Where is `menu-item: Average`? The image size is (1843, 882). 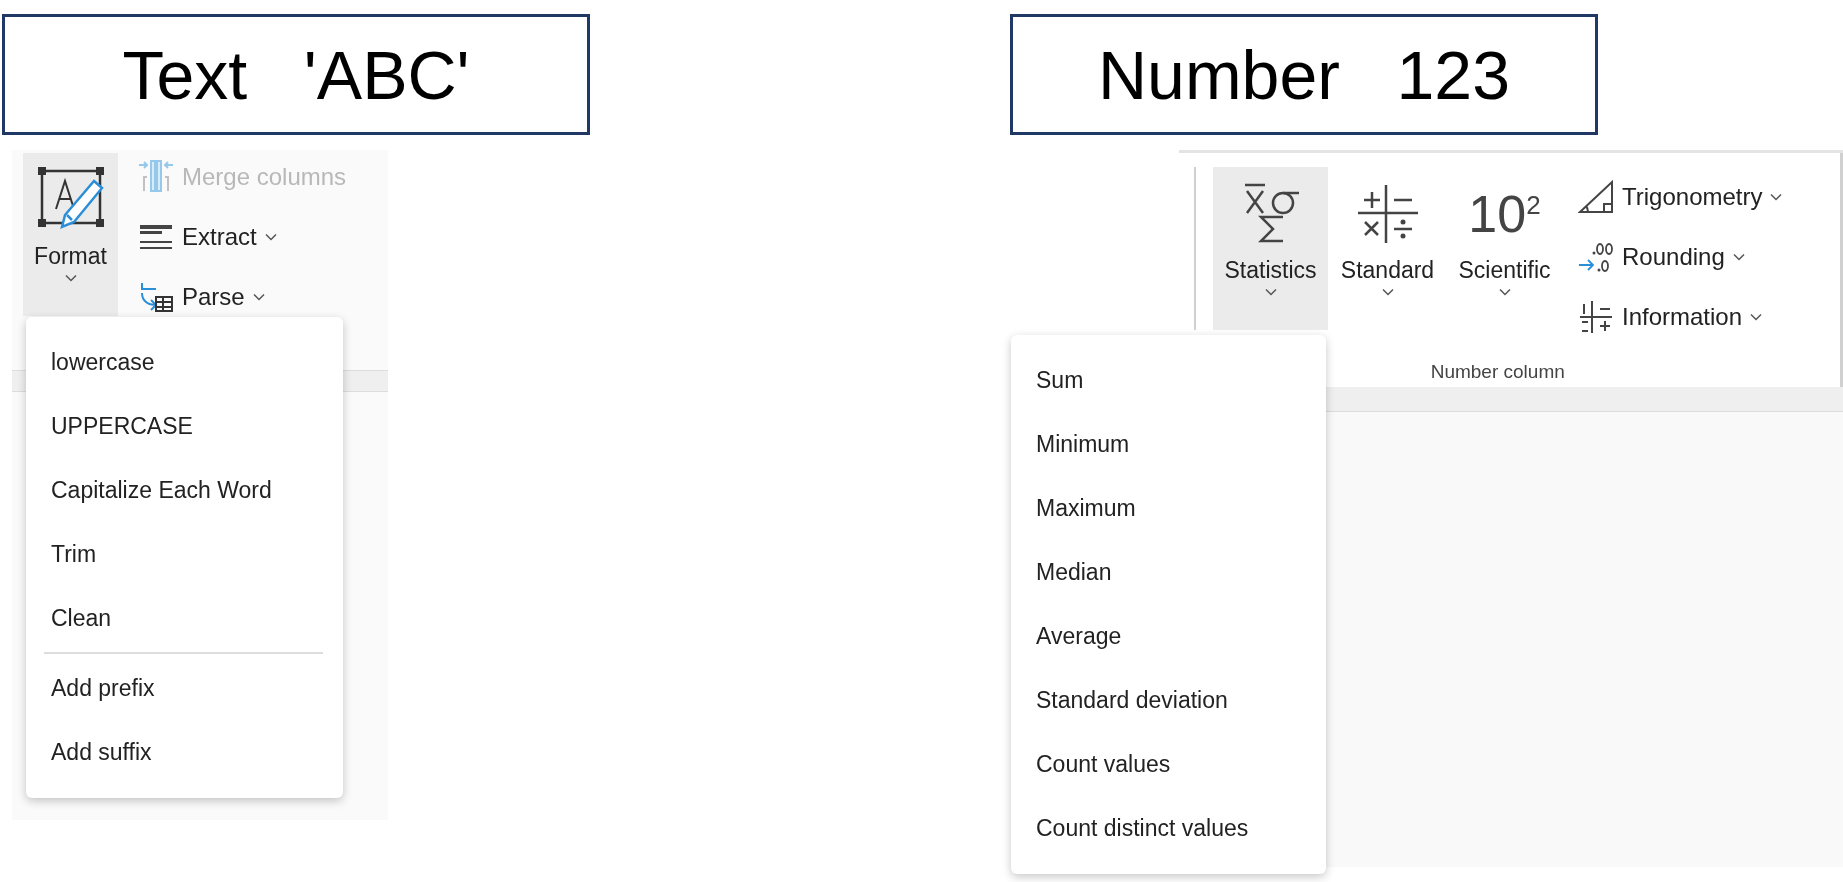
menu-item: Average is located at coordinates (1168, 636).